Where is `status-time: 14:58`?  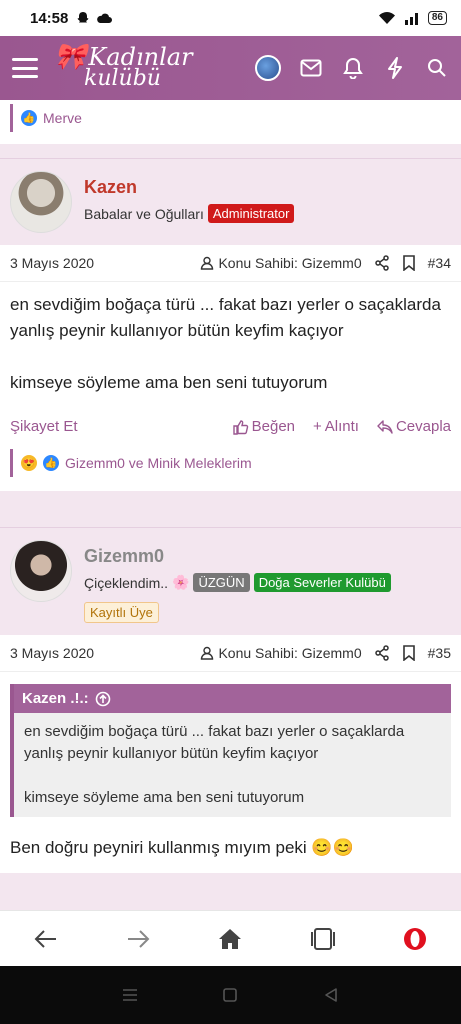 status-time: 14:58 is located at coordinates (49, 18).